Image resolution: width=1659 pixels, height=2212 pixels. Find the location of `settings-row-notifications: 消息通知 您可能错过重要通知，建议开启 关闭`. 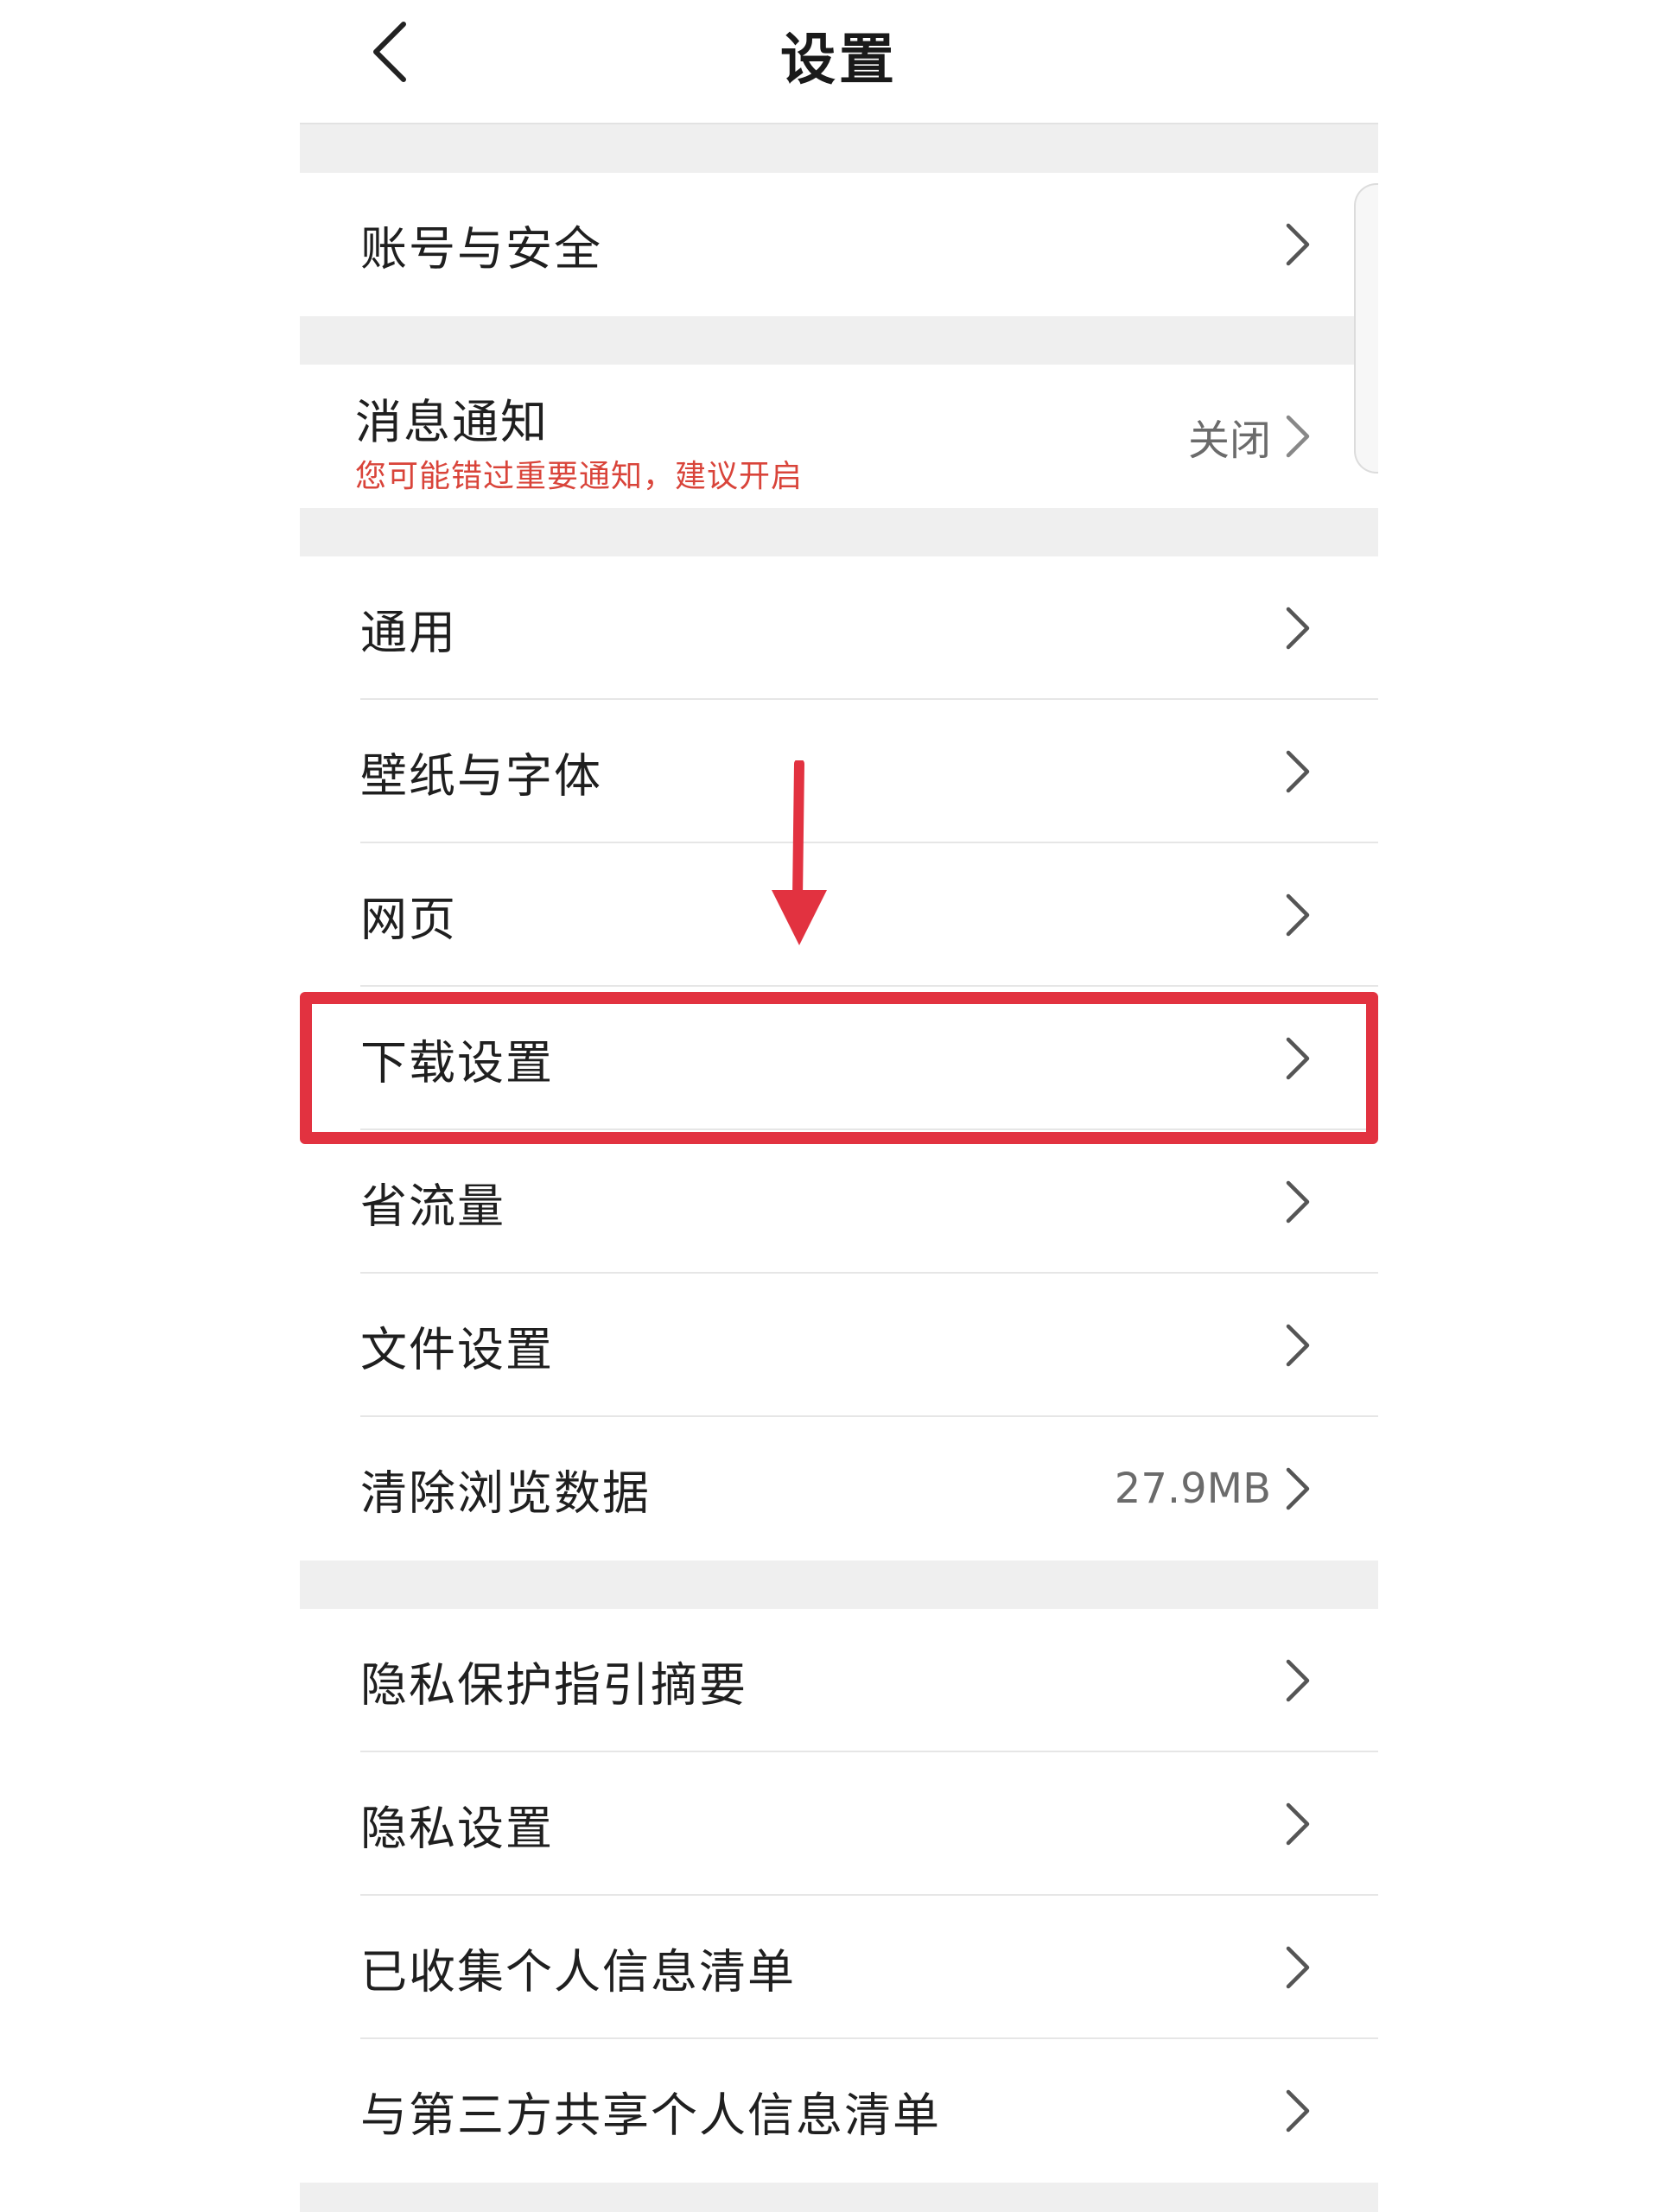

settings-row-notifications: 消息通知 您可能错过重要通知，建议开启 关闭 is located at coordinates (839, 436).